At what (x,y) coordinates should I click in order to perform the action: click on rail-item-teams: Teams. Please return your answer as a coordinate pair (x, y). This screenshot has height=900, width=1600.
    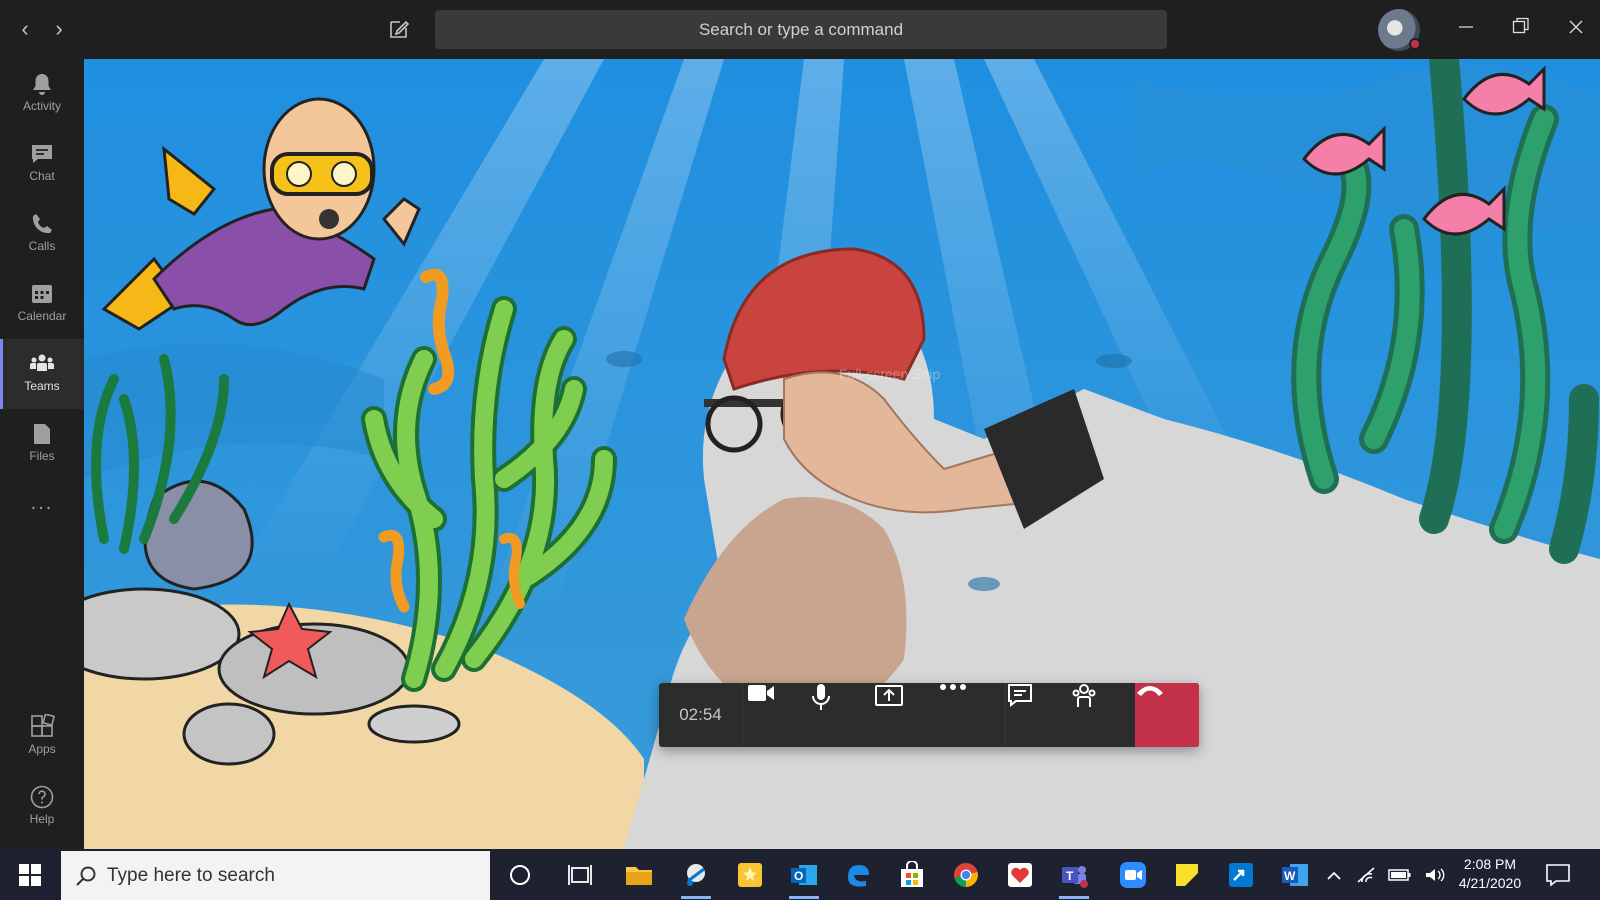
    Looking at the image, I should click on (42, 374).